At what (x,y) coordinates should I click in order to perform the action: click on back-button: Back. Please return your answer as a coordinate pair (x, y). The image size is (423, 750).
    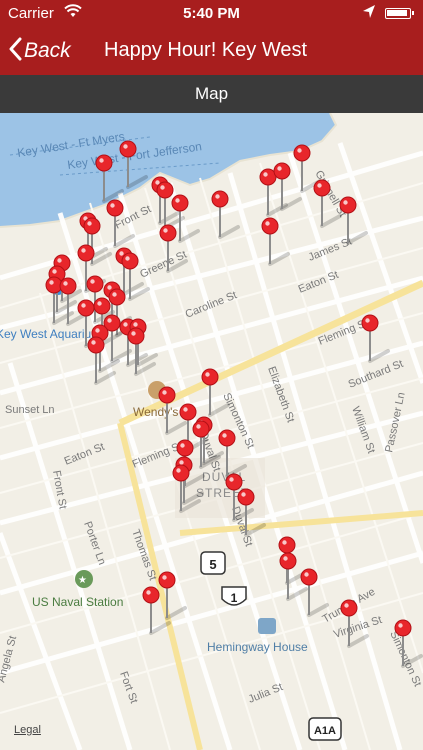
    Looking at the image, I should click on (39, 51).